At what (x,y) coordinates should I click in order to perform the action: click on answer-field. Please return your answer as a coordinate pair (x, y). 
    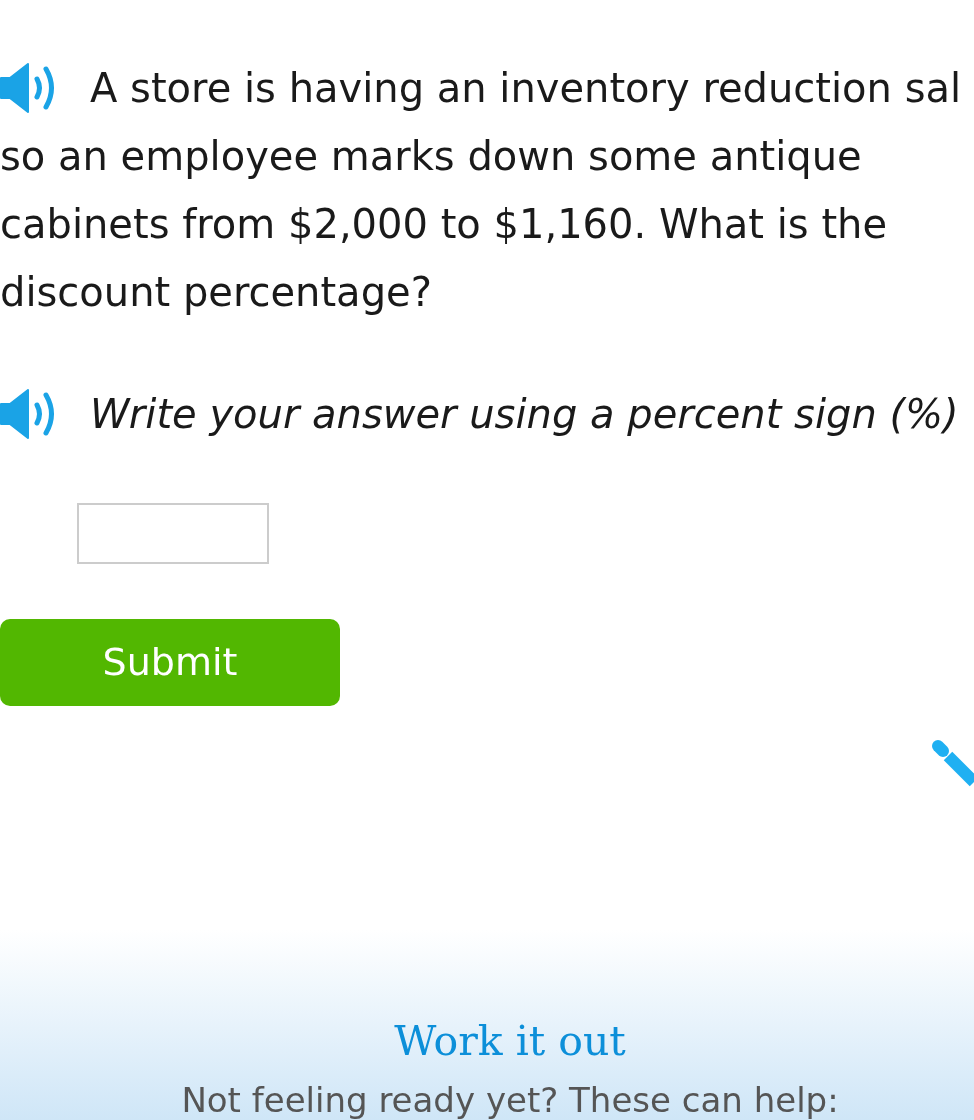
    Looking at the image, I should click on (173, 533).